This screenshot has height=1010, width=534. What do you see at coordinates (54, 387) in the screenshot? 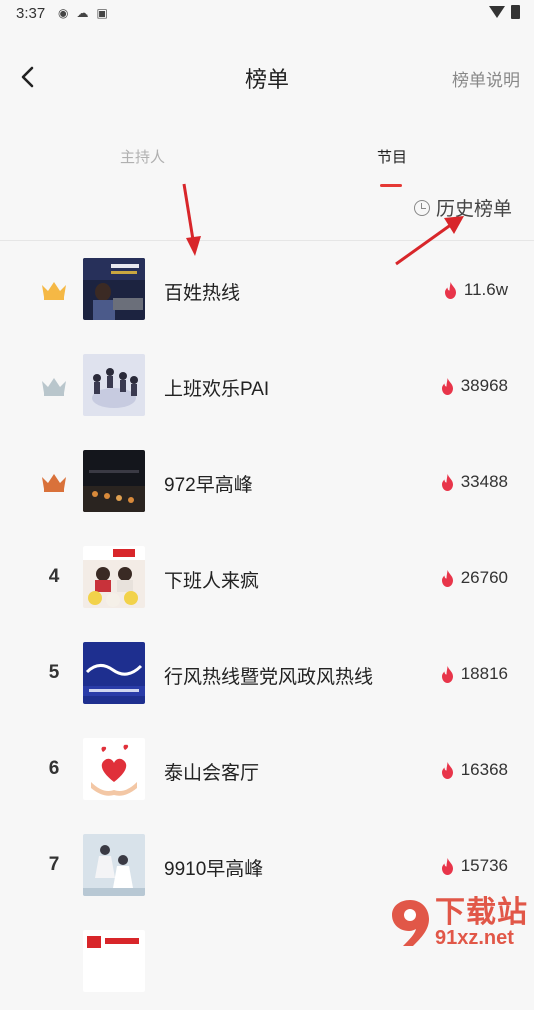
I see `silver-crown-icon` at bounding box center [54, 387].